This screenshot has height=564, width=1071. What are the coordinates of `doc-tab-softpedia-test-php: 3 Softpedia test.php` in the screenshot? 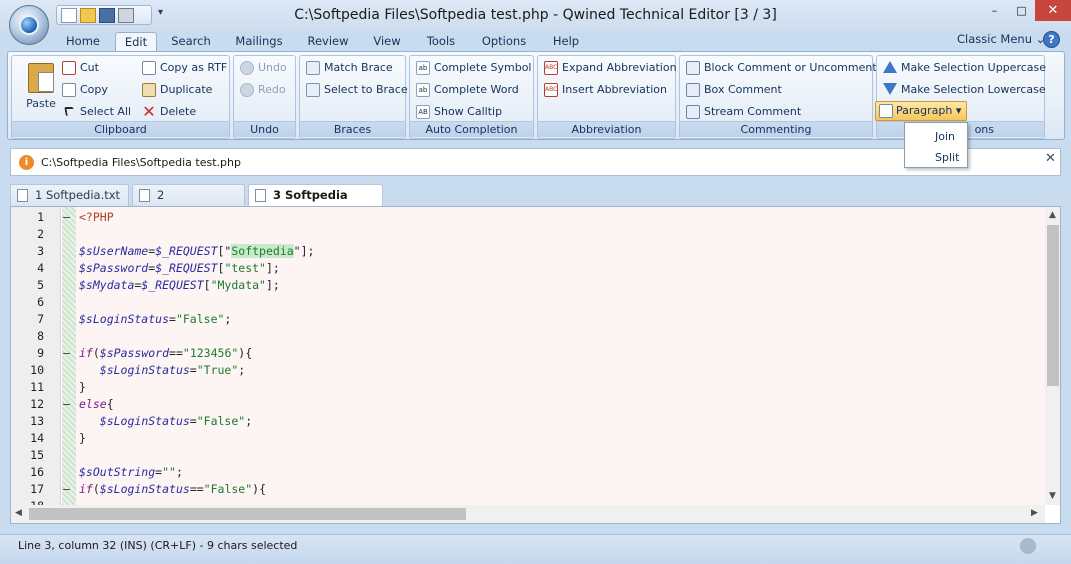 It's located at (315, 203).